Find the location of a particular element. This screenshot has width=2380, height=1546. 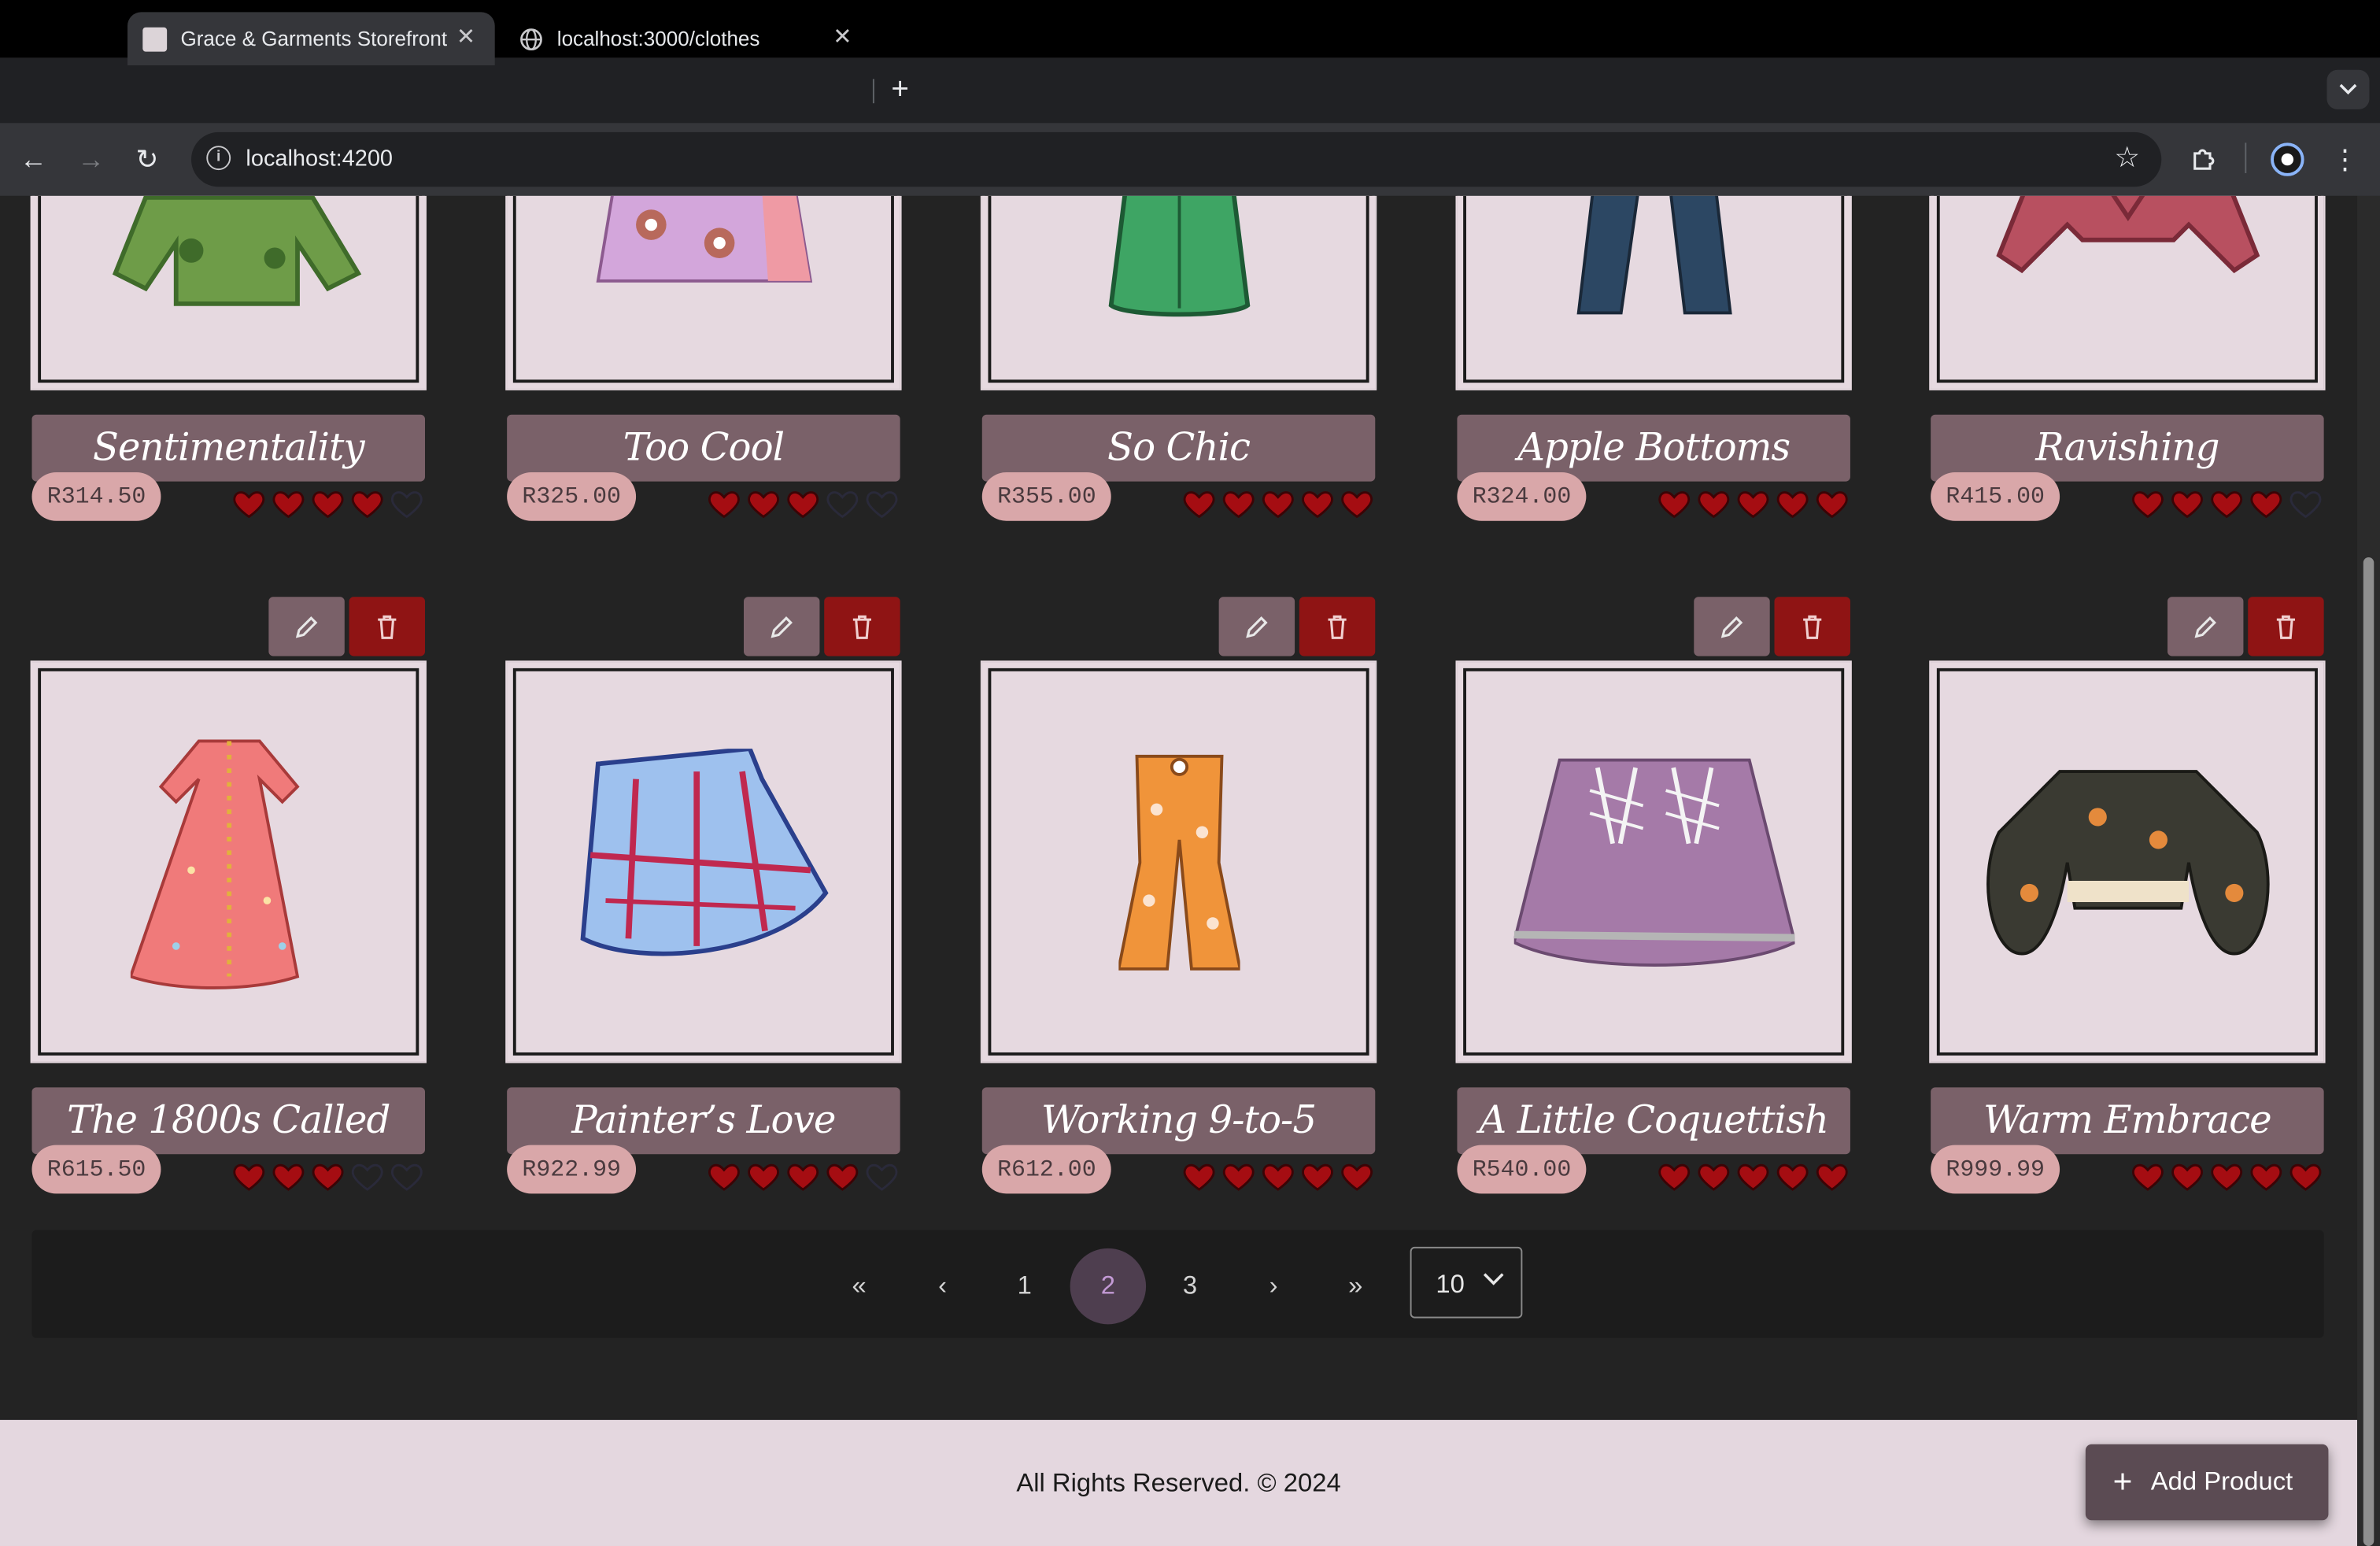

prev-page-button: ‹ is located at coordinates (942, 1286).